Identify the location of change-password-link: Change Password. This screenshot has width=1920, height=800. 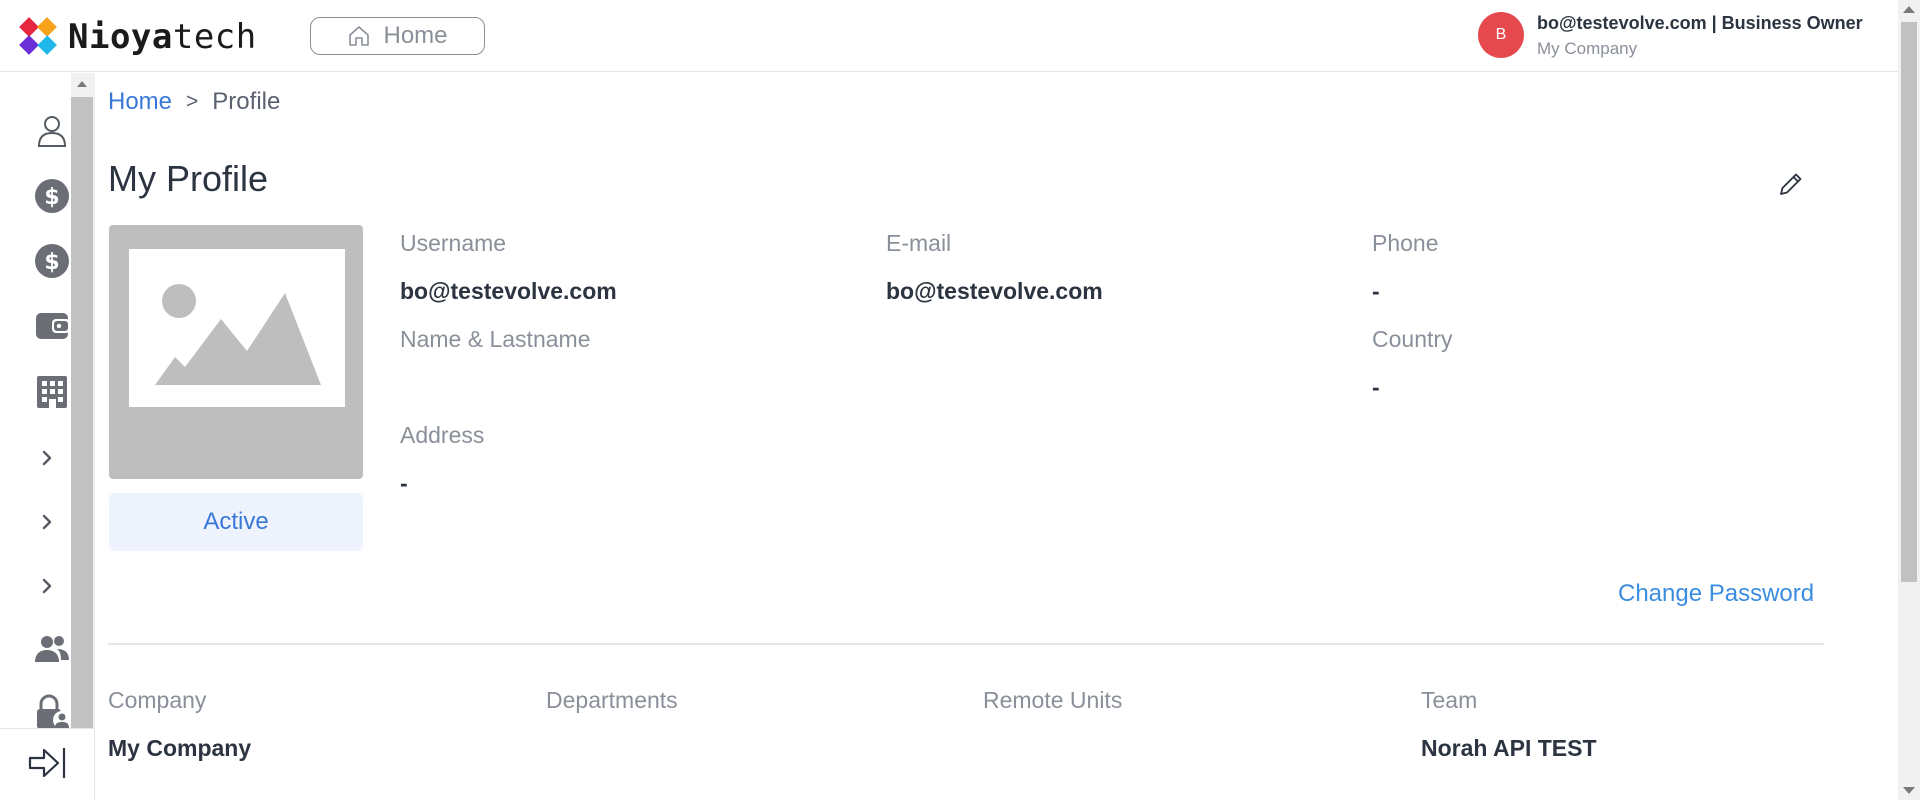
(1716, 594).